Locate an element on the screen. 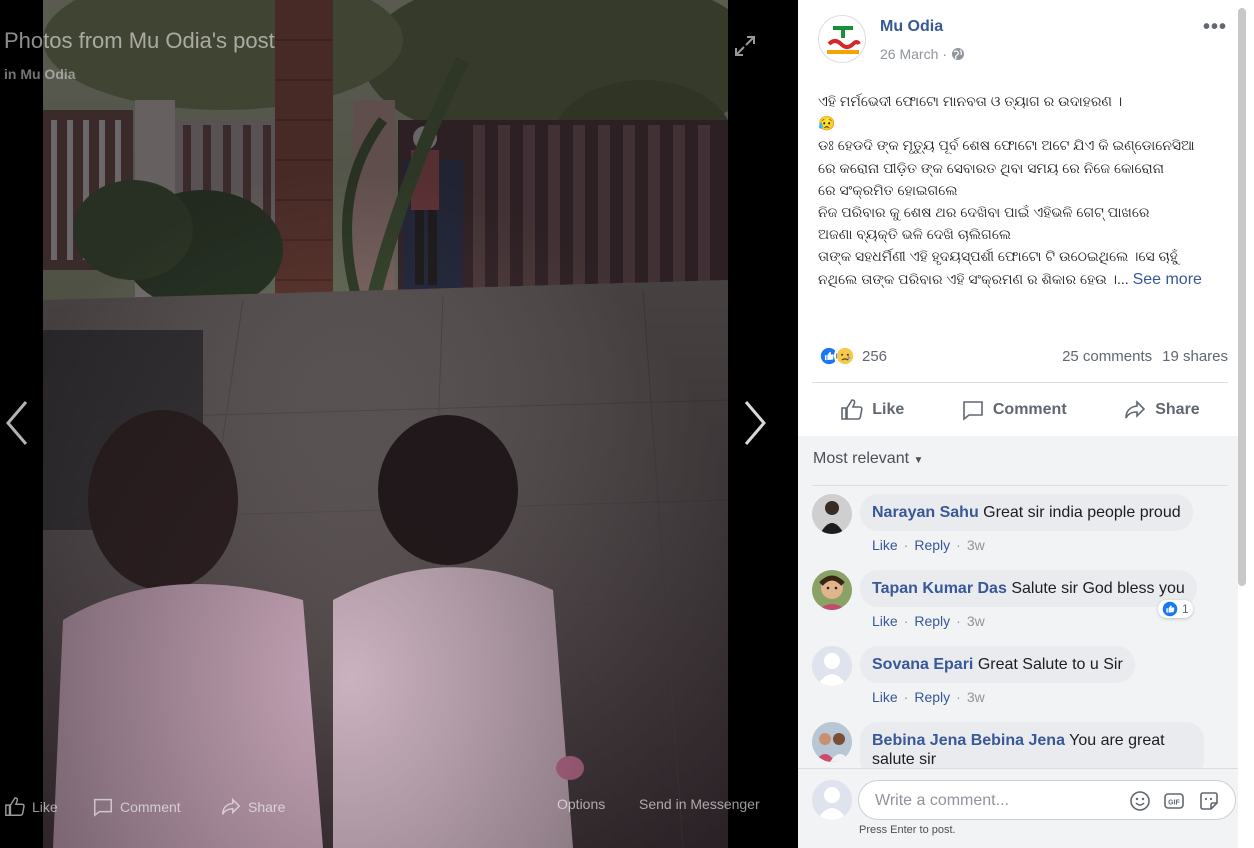 The image size is (1254, 848). send-in-messenger-label: Send in Messenger is located at coordinates (699, 804).